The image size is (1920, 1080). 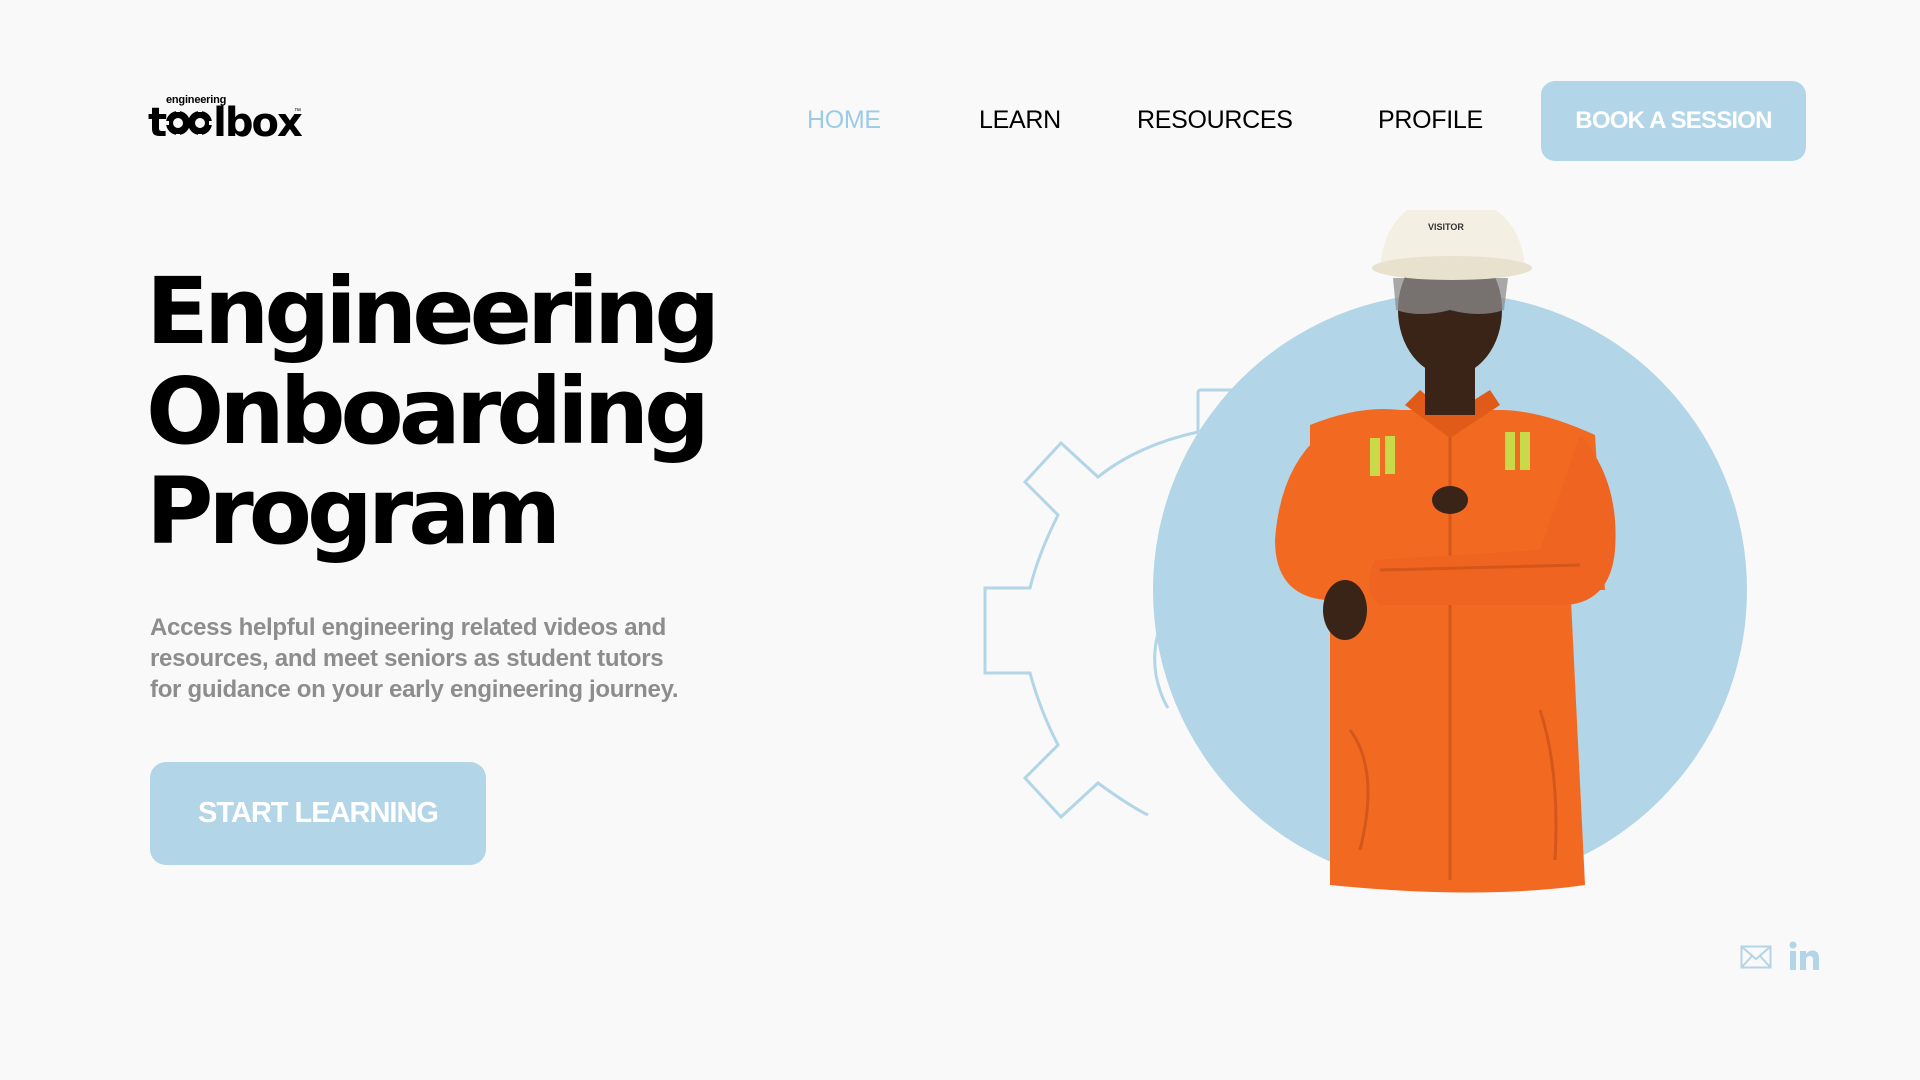 I want to click on mail-icon, so click(x=1756, y=959).